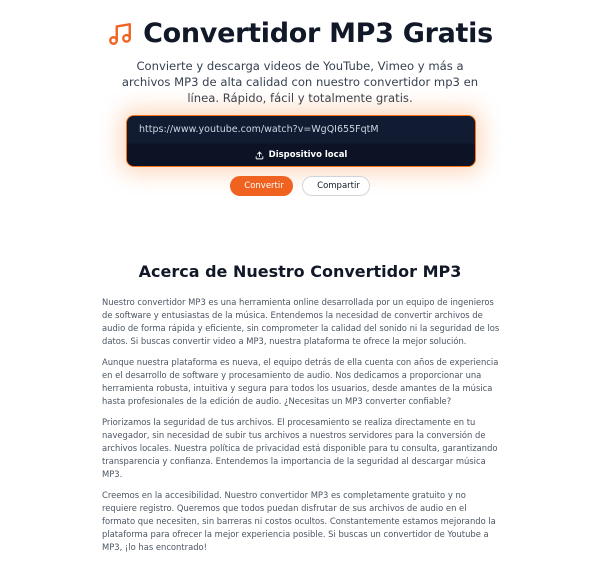 The image size is (600, 574). Describe the element at coordinates (308, 155) in the screenshot. I see `local-device-label: Dispositivo local` at that location.